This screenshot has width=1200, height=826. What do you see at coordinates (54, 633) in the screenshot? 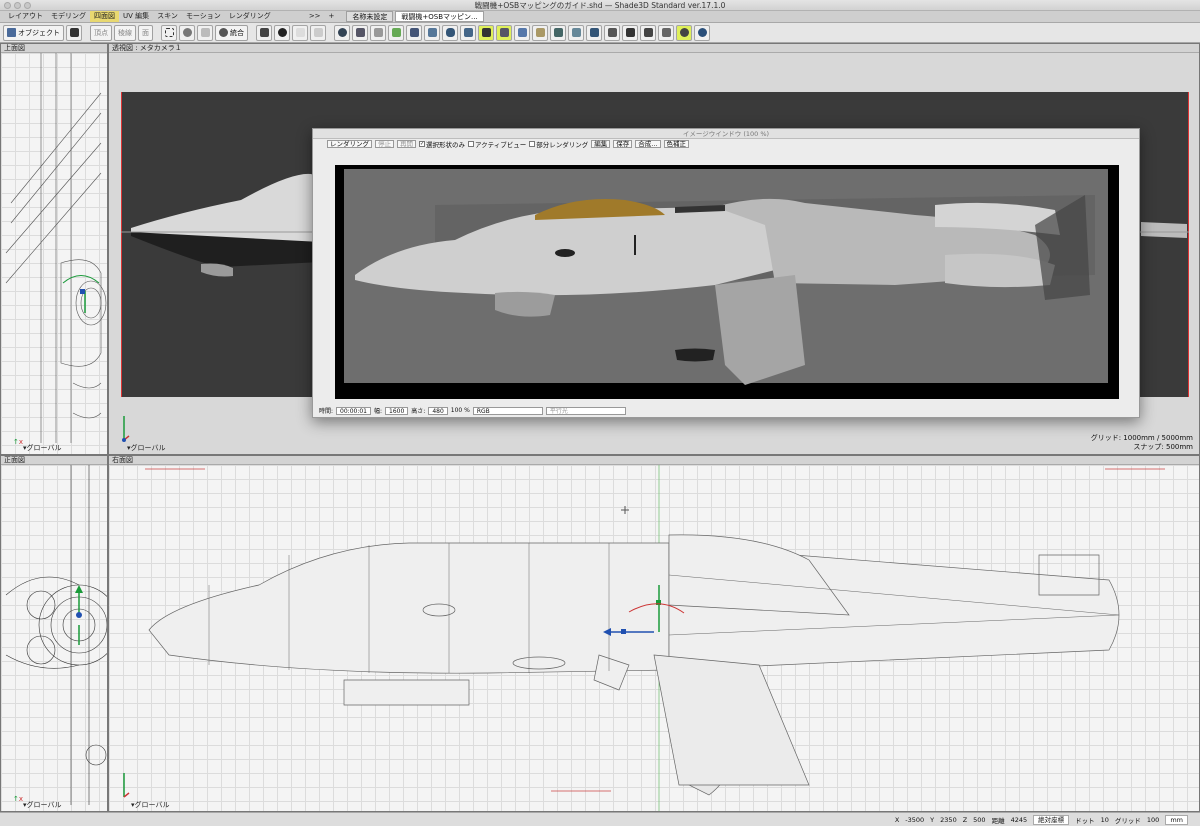
I see `front-viewport: 正面図 ↑x ▾グローバル` at bounding box center [54, 633].